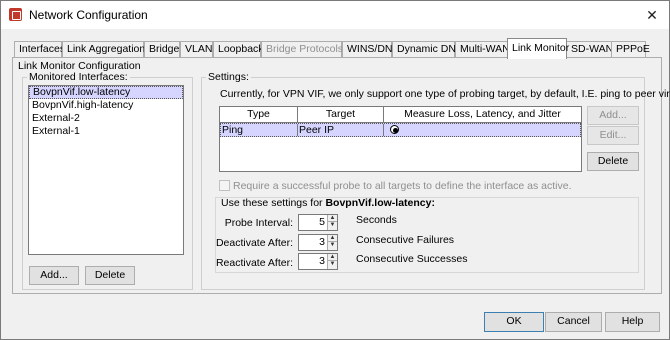  I want to click on tab-bridge: Bridge, so click(162, 49).